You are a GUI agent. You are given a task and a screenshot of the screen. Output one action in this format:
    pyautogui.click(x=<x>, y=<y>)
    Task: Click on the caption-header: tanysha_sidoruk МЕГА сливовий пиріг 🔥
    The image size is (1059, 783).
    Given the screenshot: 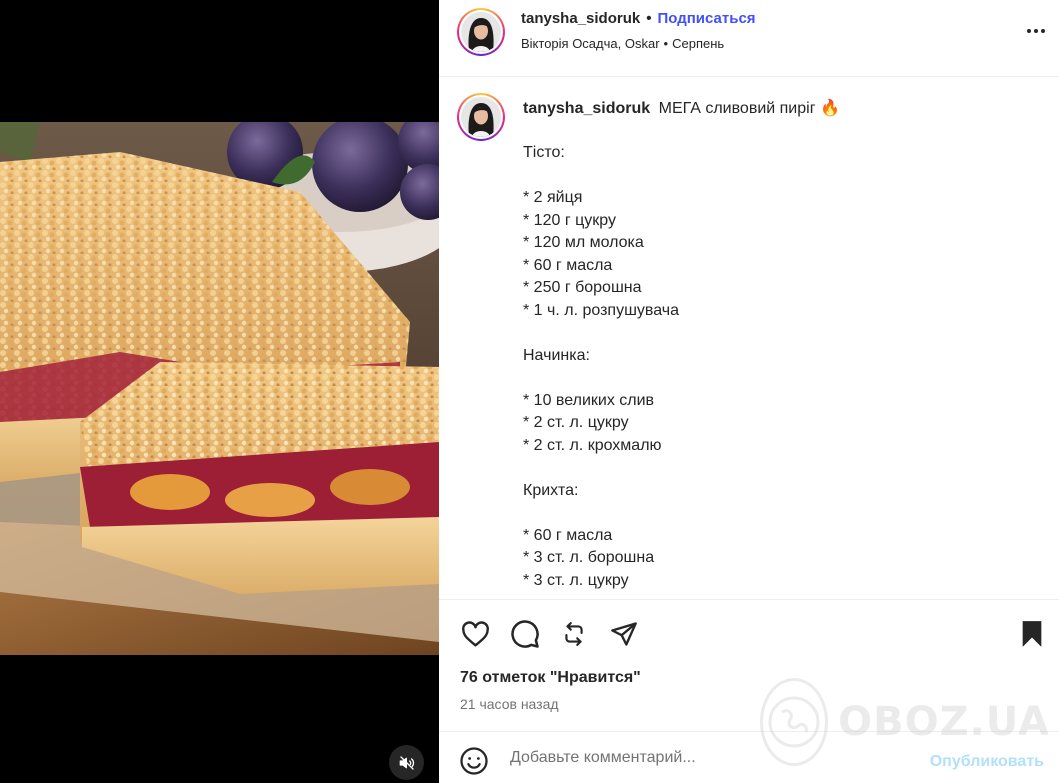 What is the action you would take?
    pyautogui.click(x=681, y=109)
    